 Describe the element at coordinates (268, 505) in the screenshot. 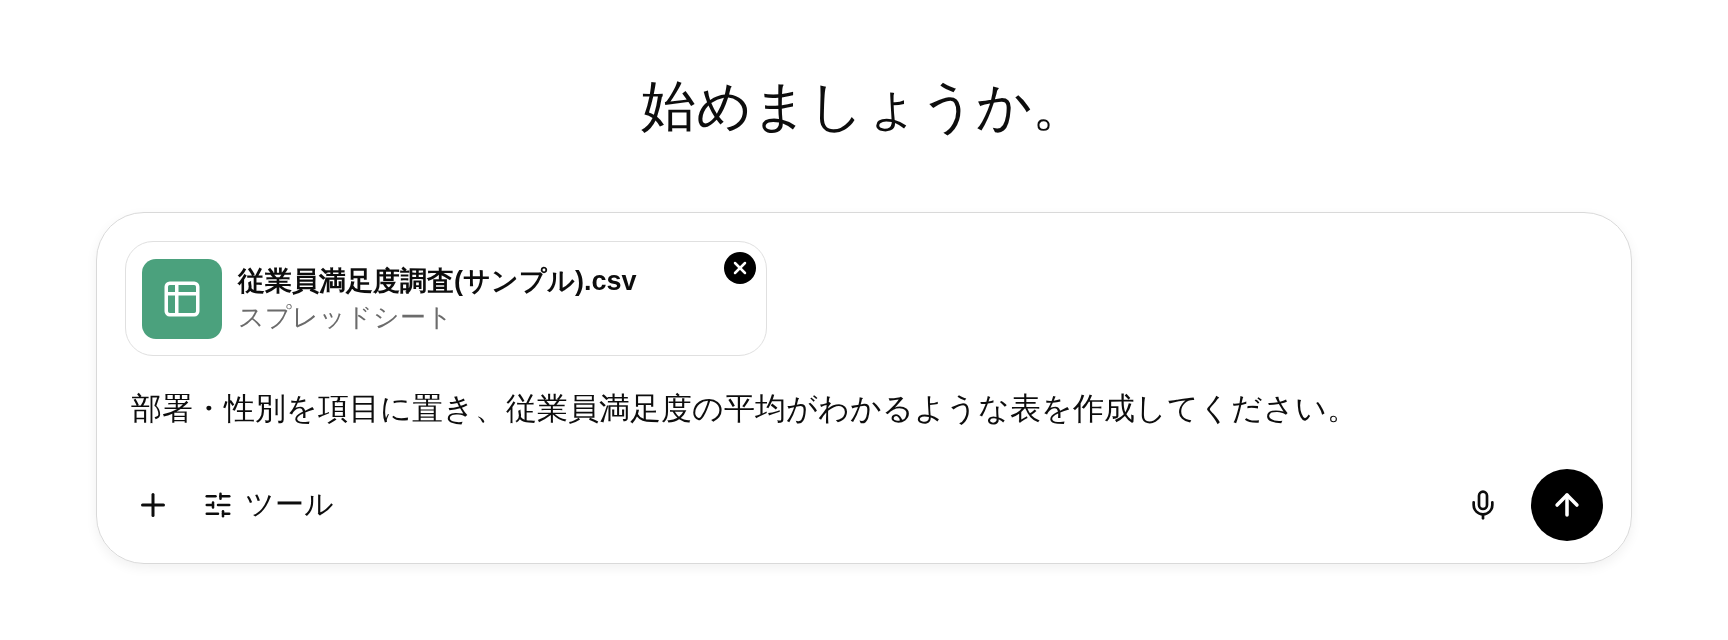

I see `tools-button: ツール` at that location.